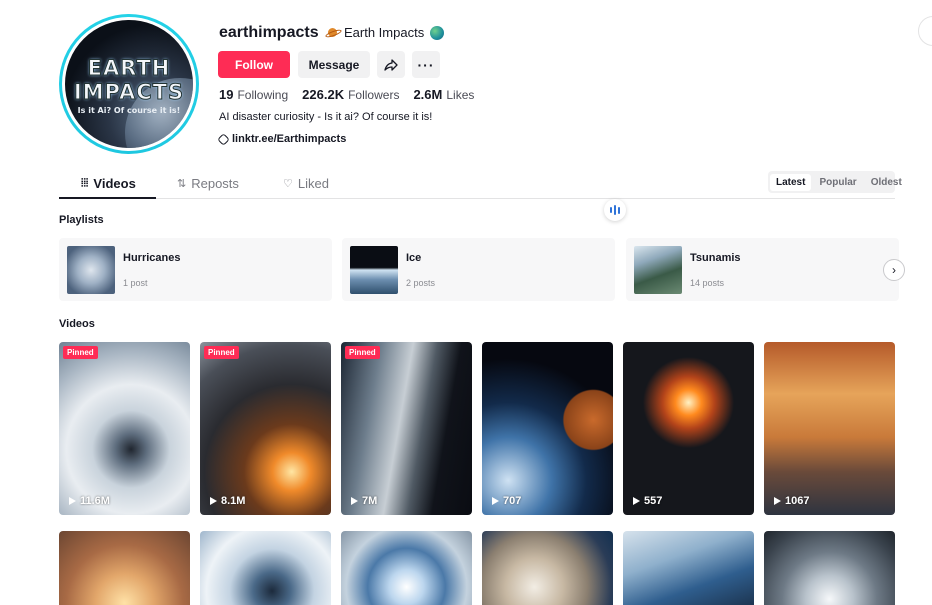  I want to click on avatar-text-line3: Is it Ai? Of course it is!, so click(129, 110).